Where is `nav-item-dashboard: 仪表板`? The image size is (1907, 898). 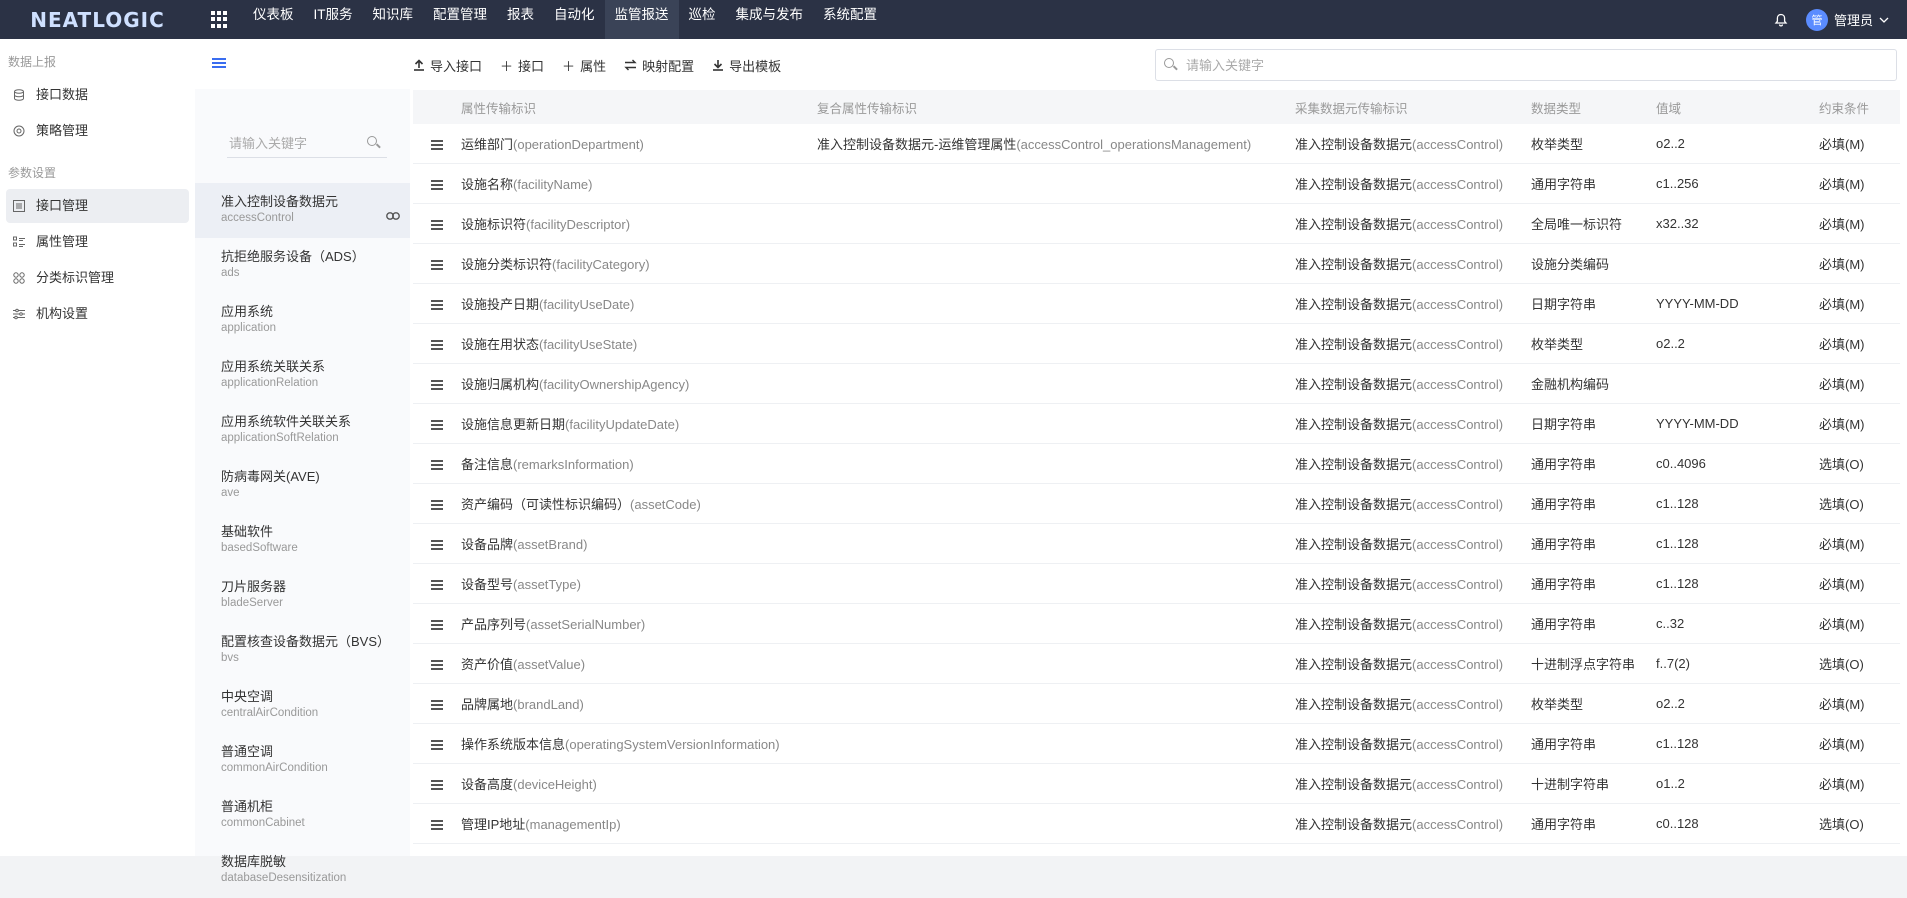
nav-item-dashboard: 仪表板 is located at coordinates (273, 19).